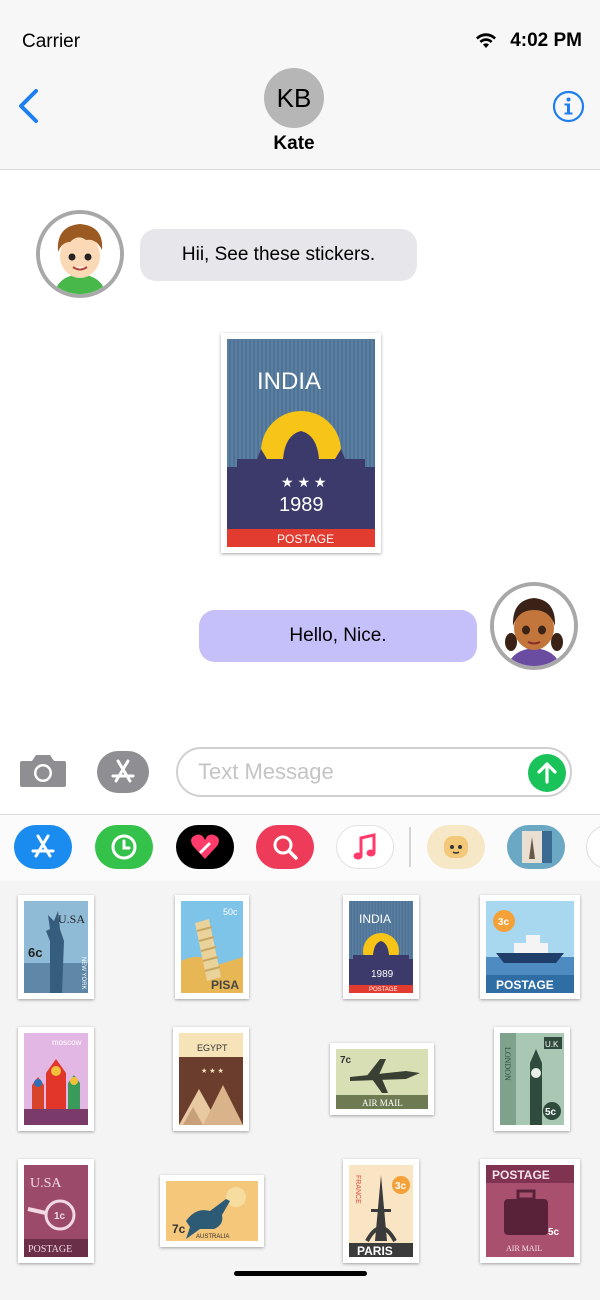  Describe the element at coordinates (375, 1250) in the screenshot. I see `svg-text: PARIS` at that location.